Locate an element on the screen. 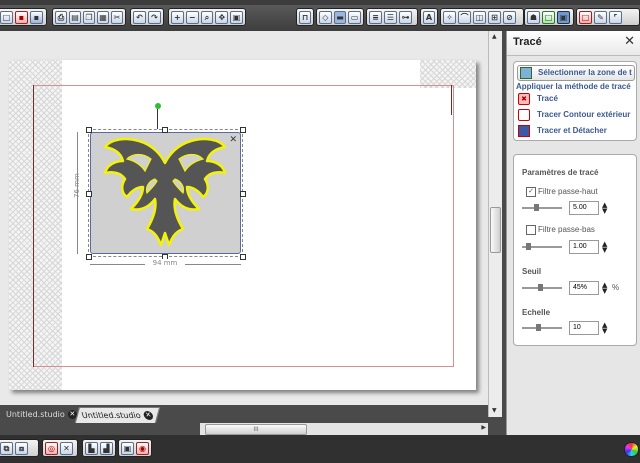 This screenshot has width=640, height=463. threshold-slider is located at coordinates (542, 287).